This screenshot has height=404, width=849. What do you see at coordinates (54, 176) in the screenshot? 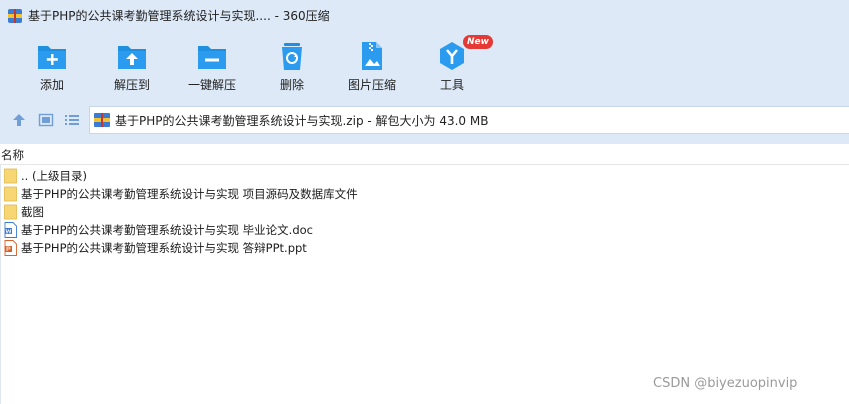
I see `file-name: .. (上级目录)` at bounding box center [54, 176].